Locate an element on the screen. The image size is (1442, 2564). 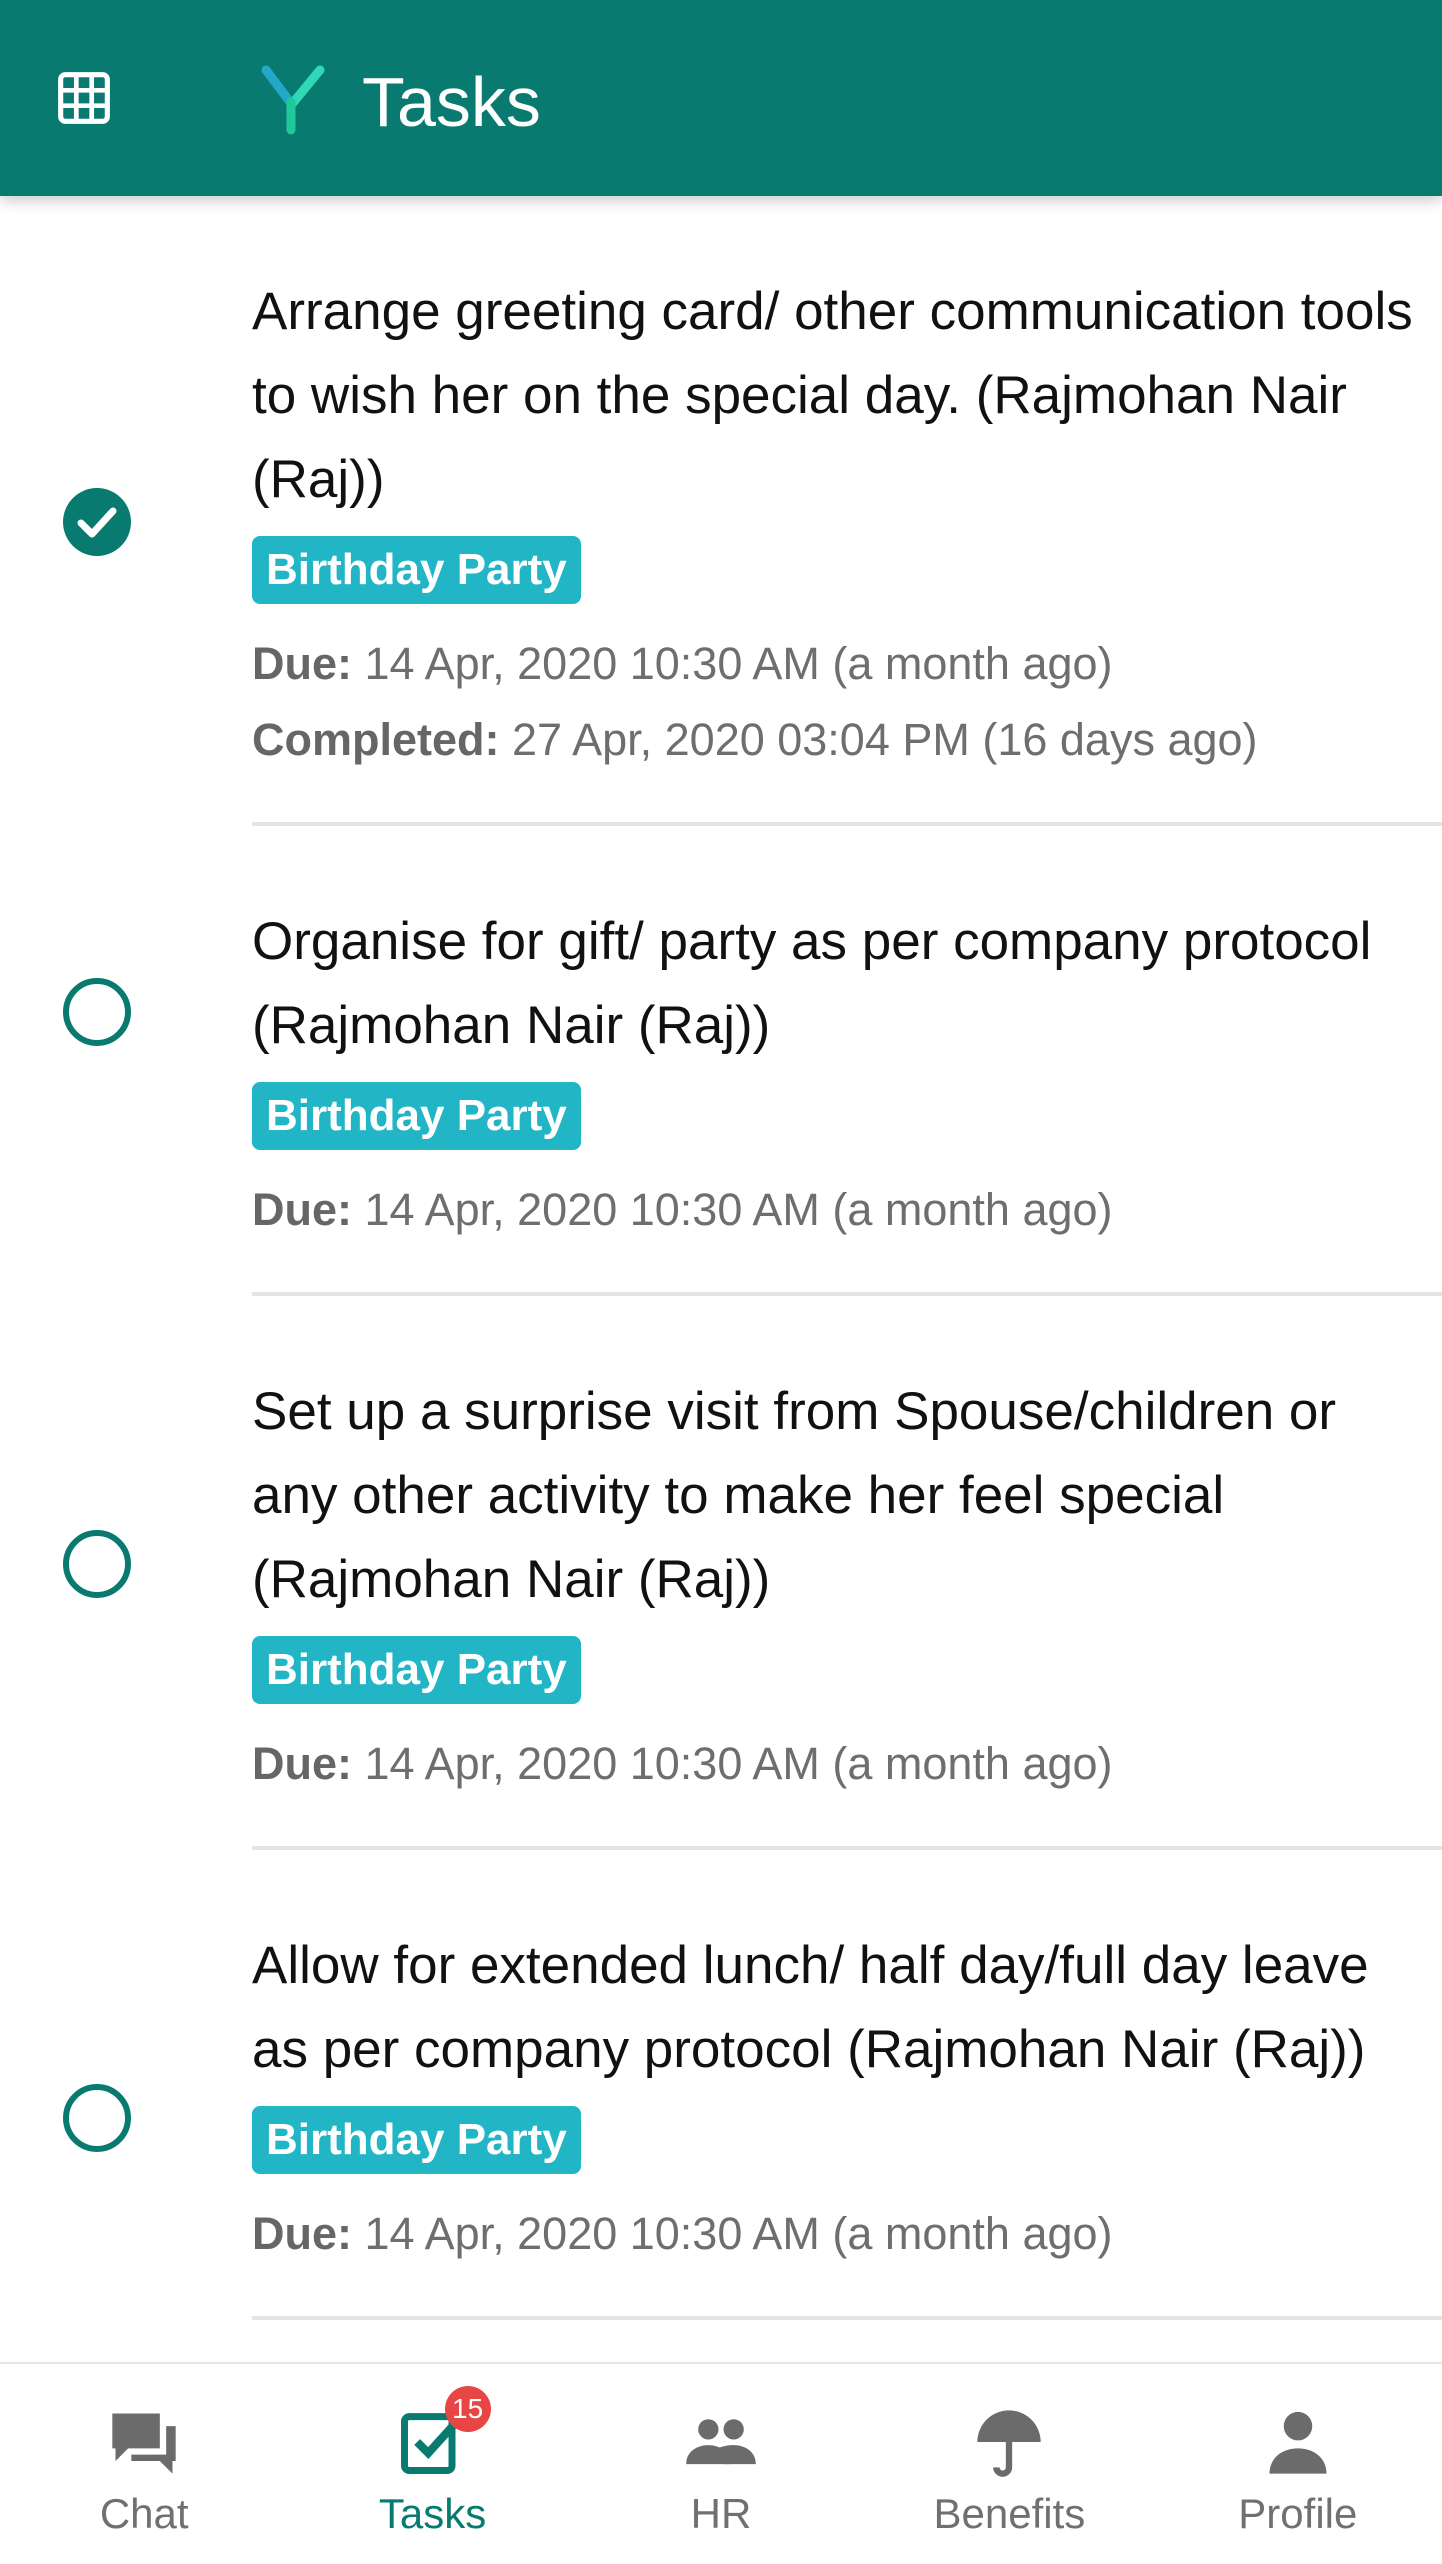
completed-label: Completed: is located at coordinates (376, 739).